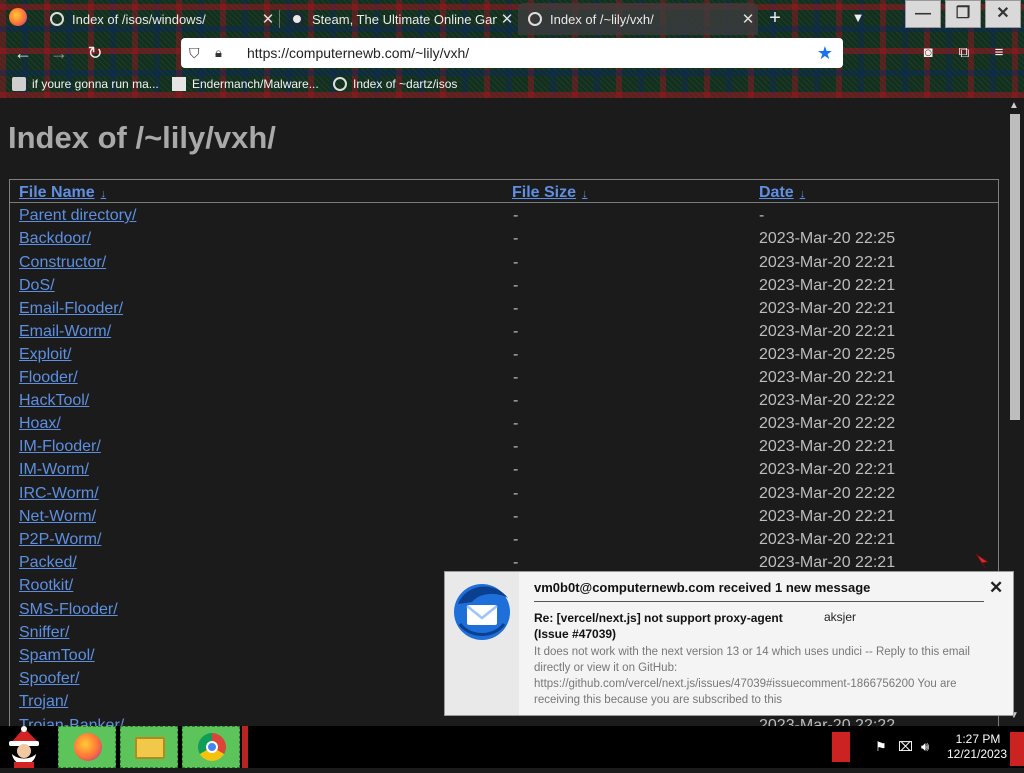  What do you see at coordinates (57, 517) in the screenshot?
I see `directory-link: Net-Worm/` at bounding box center [57, 517].